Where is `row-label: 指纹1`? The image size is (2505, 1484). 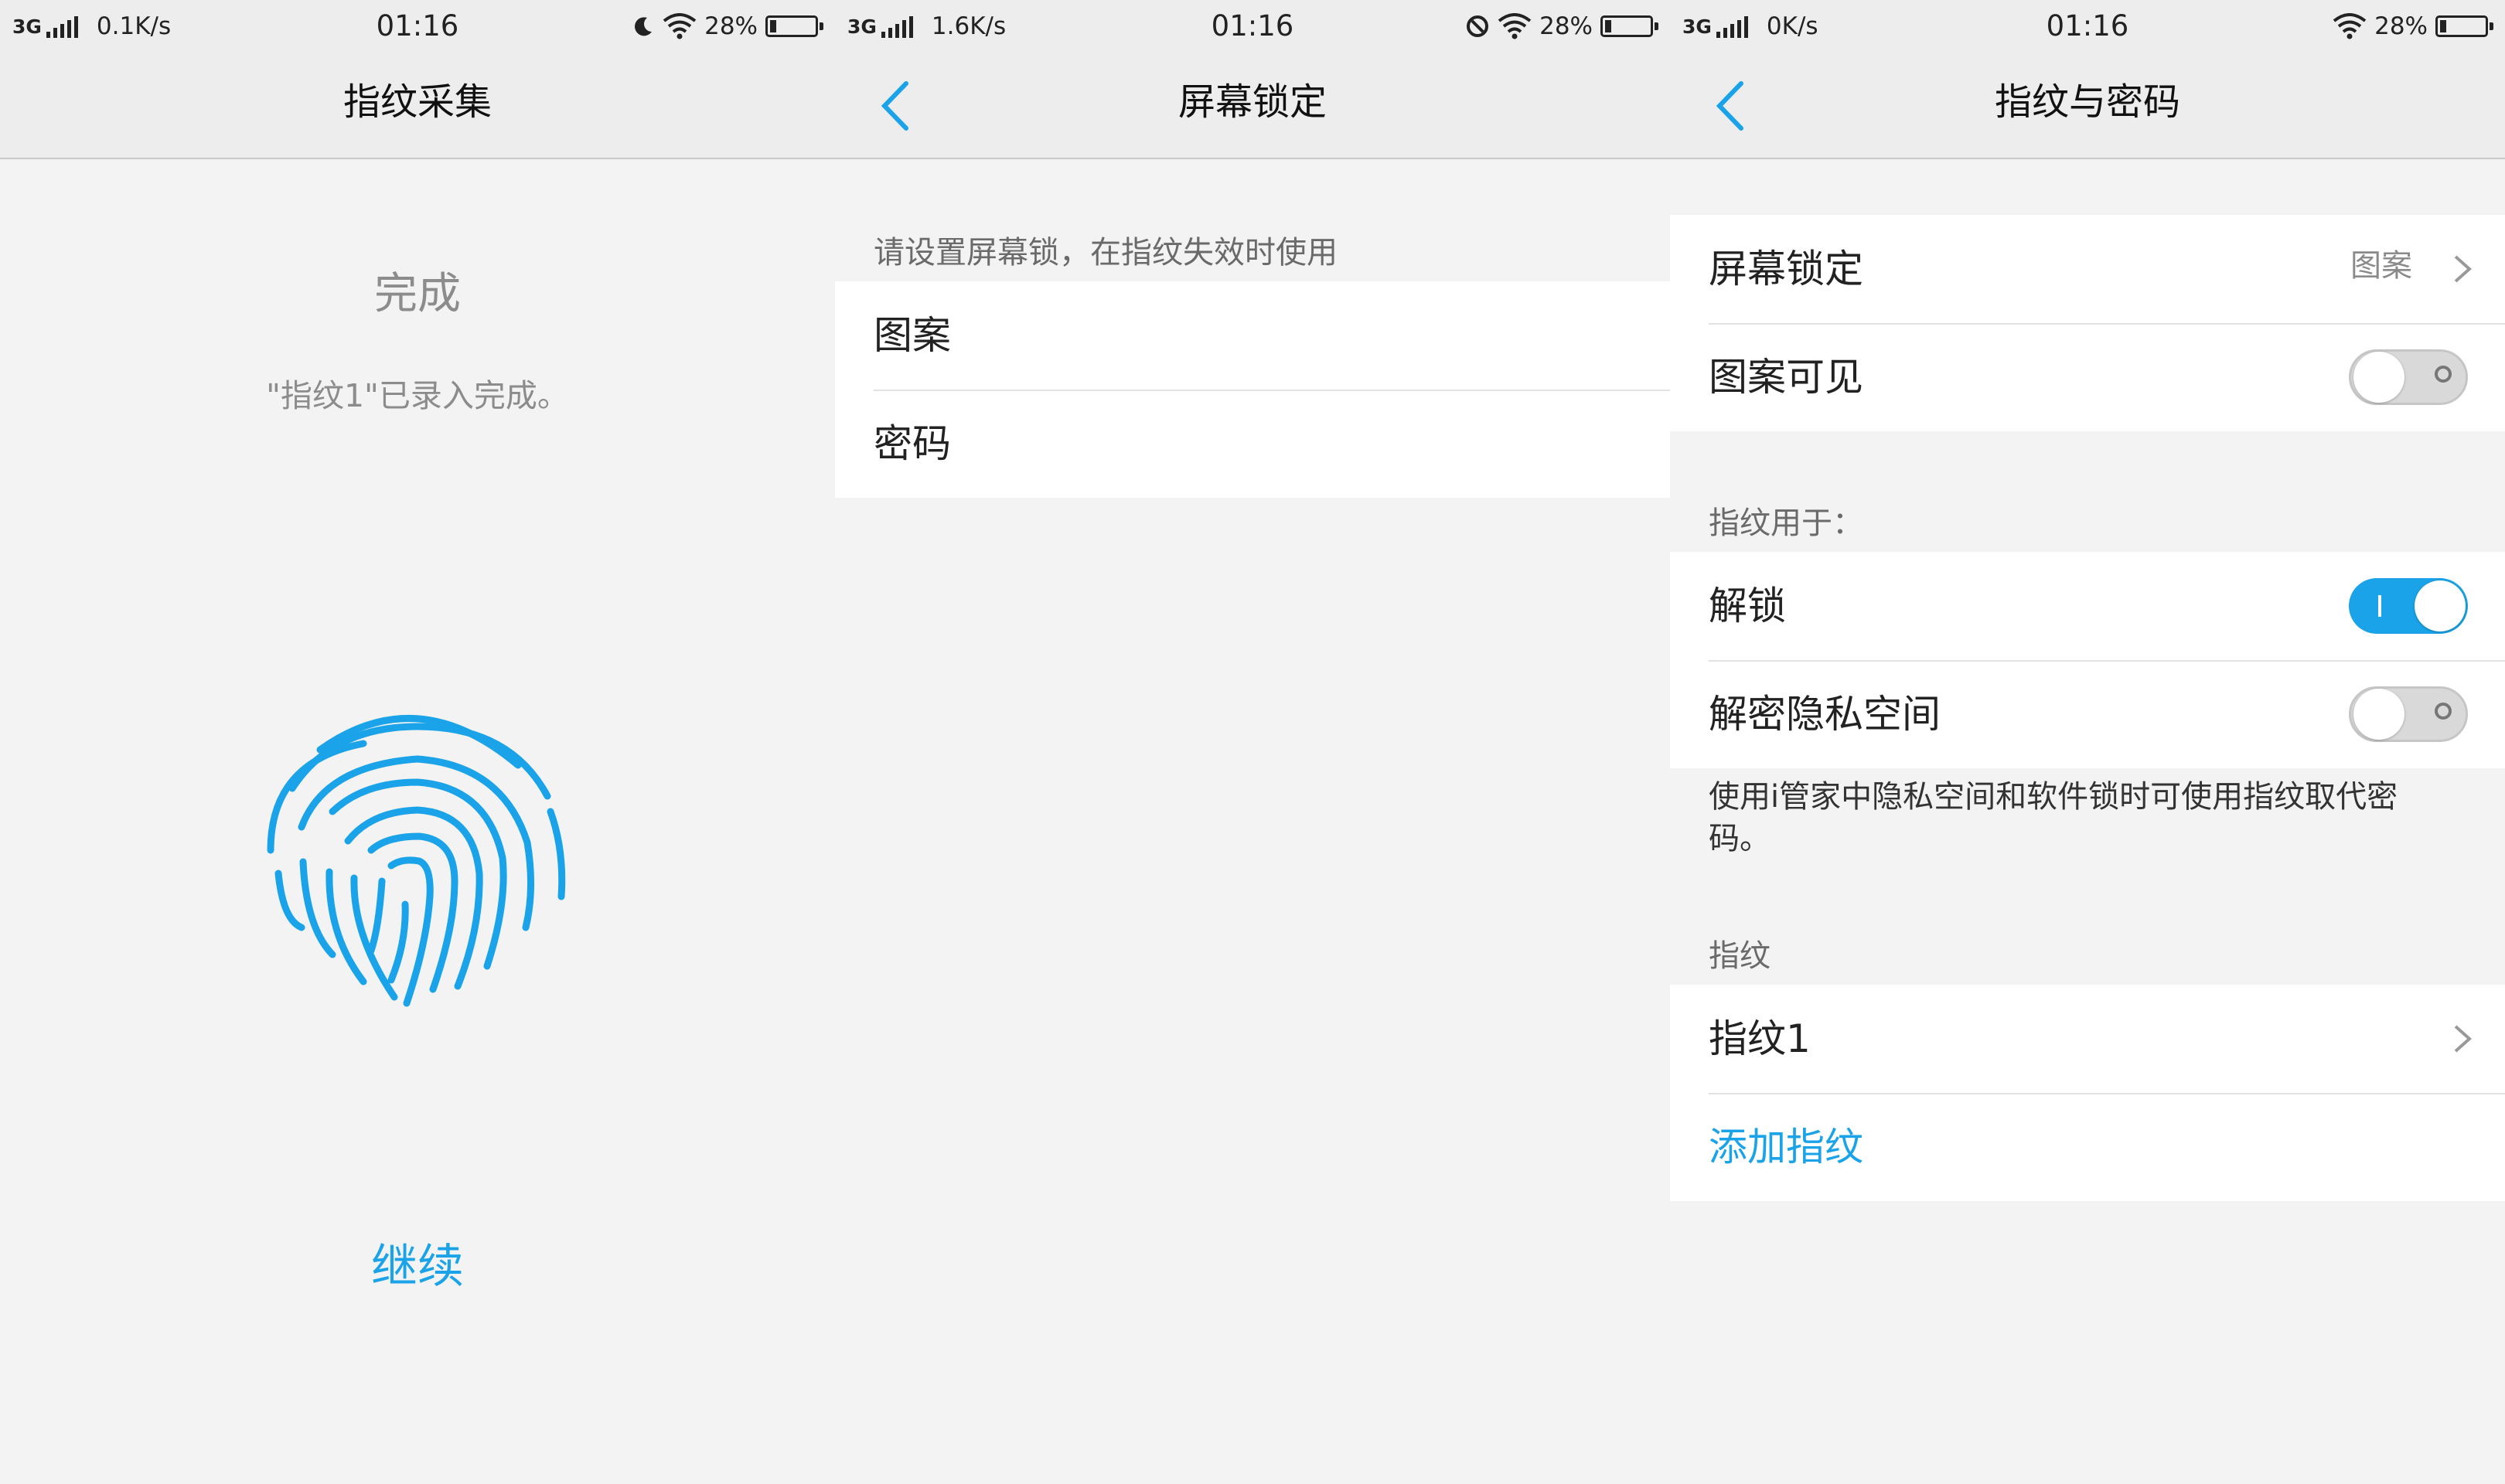
row-label: 指纹1 is located at coordinates (1760, 1038).